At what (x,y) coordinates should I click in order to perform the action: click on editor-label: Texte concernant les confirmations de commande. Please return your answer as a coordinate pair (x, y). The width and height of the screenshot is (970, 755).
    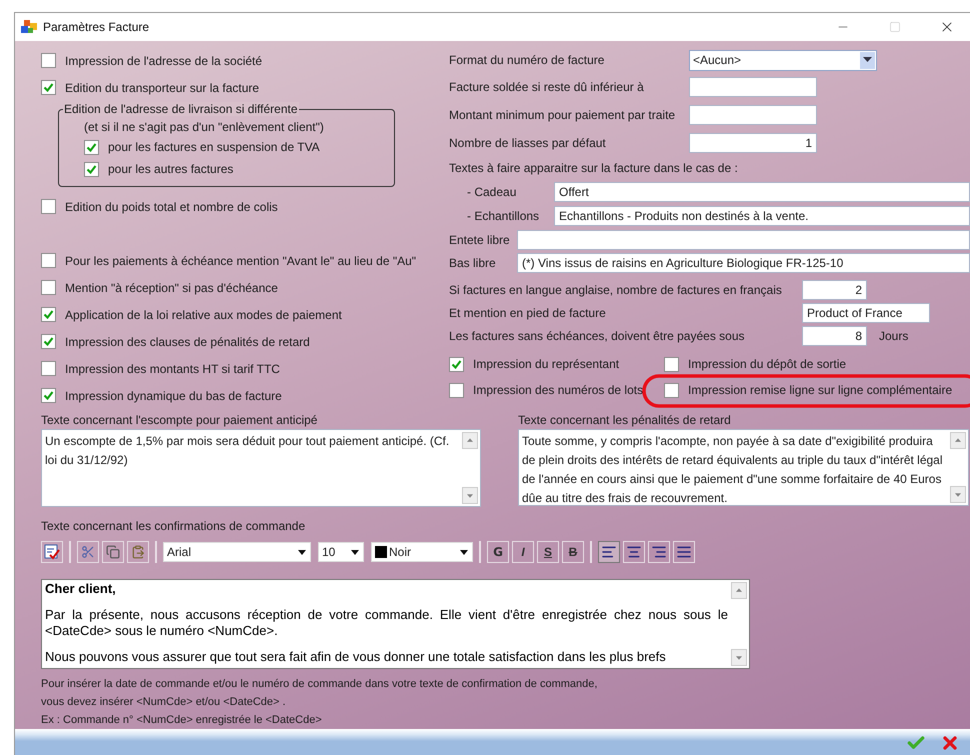
    Looking at the image, I should click on (173, 526).